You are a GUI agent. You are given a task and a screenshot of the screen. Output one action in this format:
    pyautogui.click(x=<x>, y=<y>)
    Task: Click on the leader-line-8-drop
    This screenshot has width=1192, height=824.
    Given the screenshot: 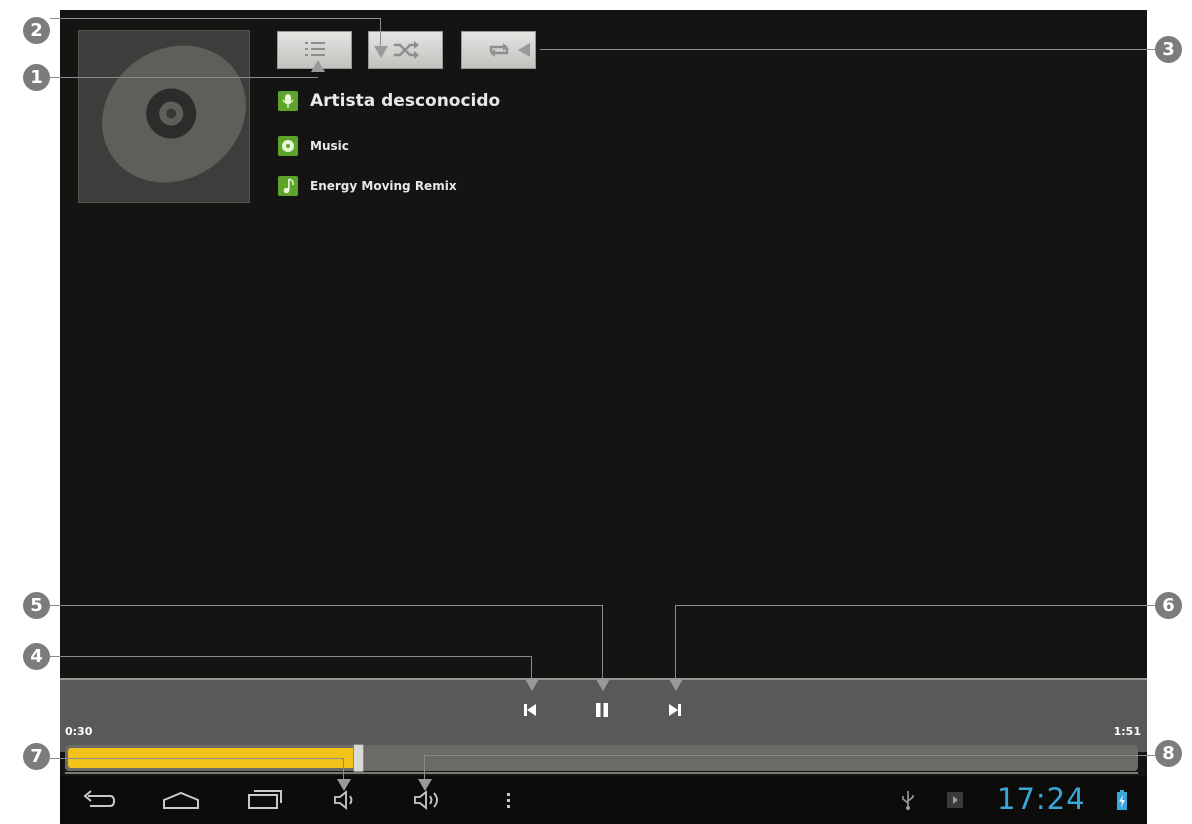 What is the action you would take?
    pyautogui.click(x=424, y=767)
    